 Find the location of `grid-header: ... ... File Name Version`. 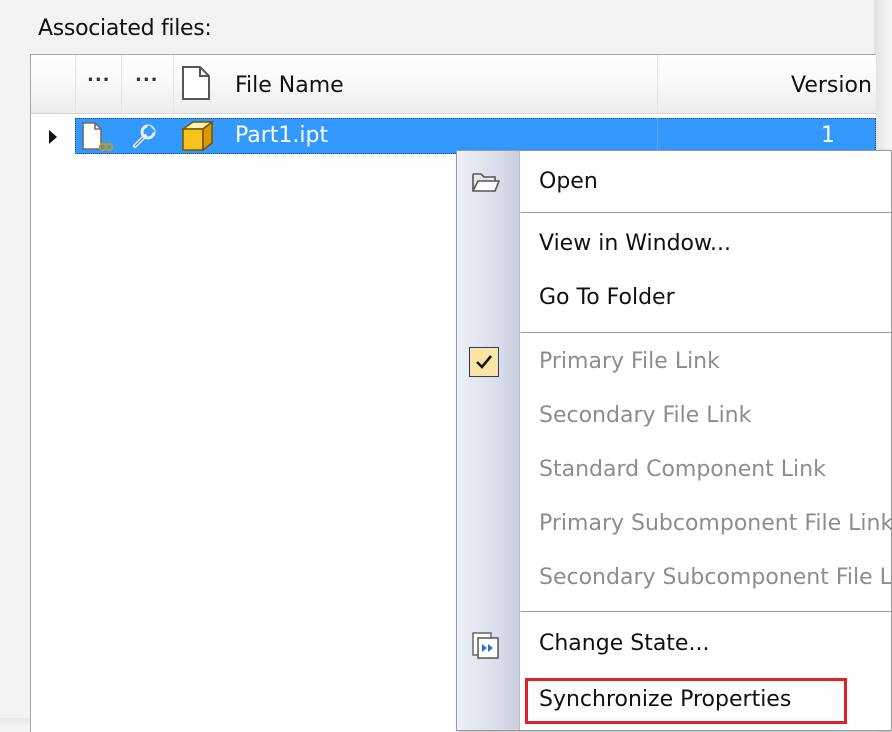

grid-header: ... ... File Name Version is located at coordinates (453, 84).